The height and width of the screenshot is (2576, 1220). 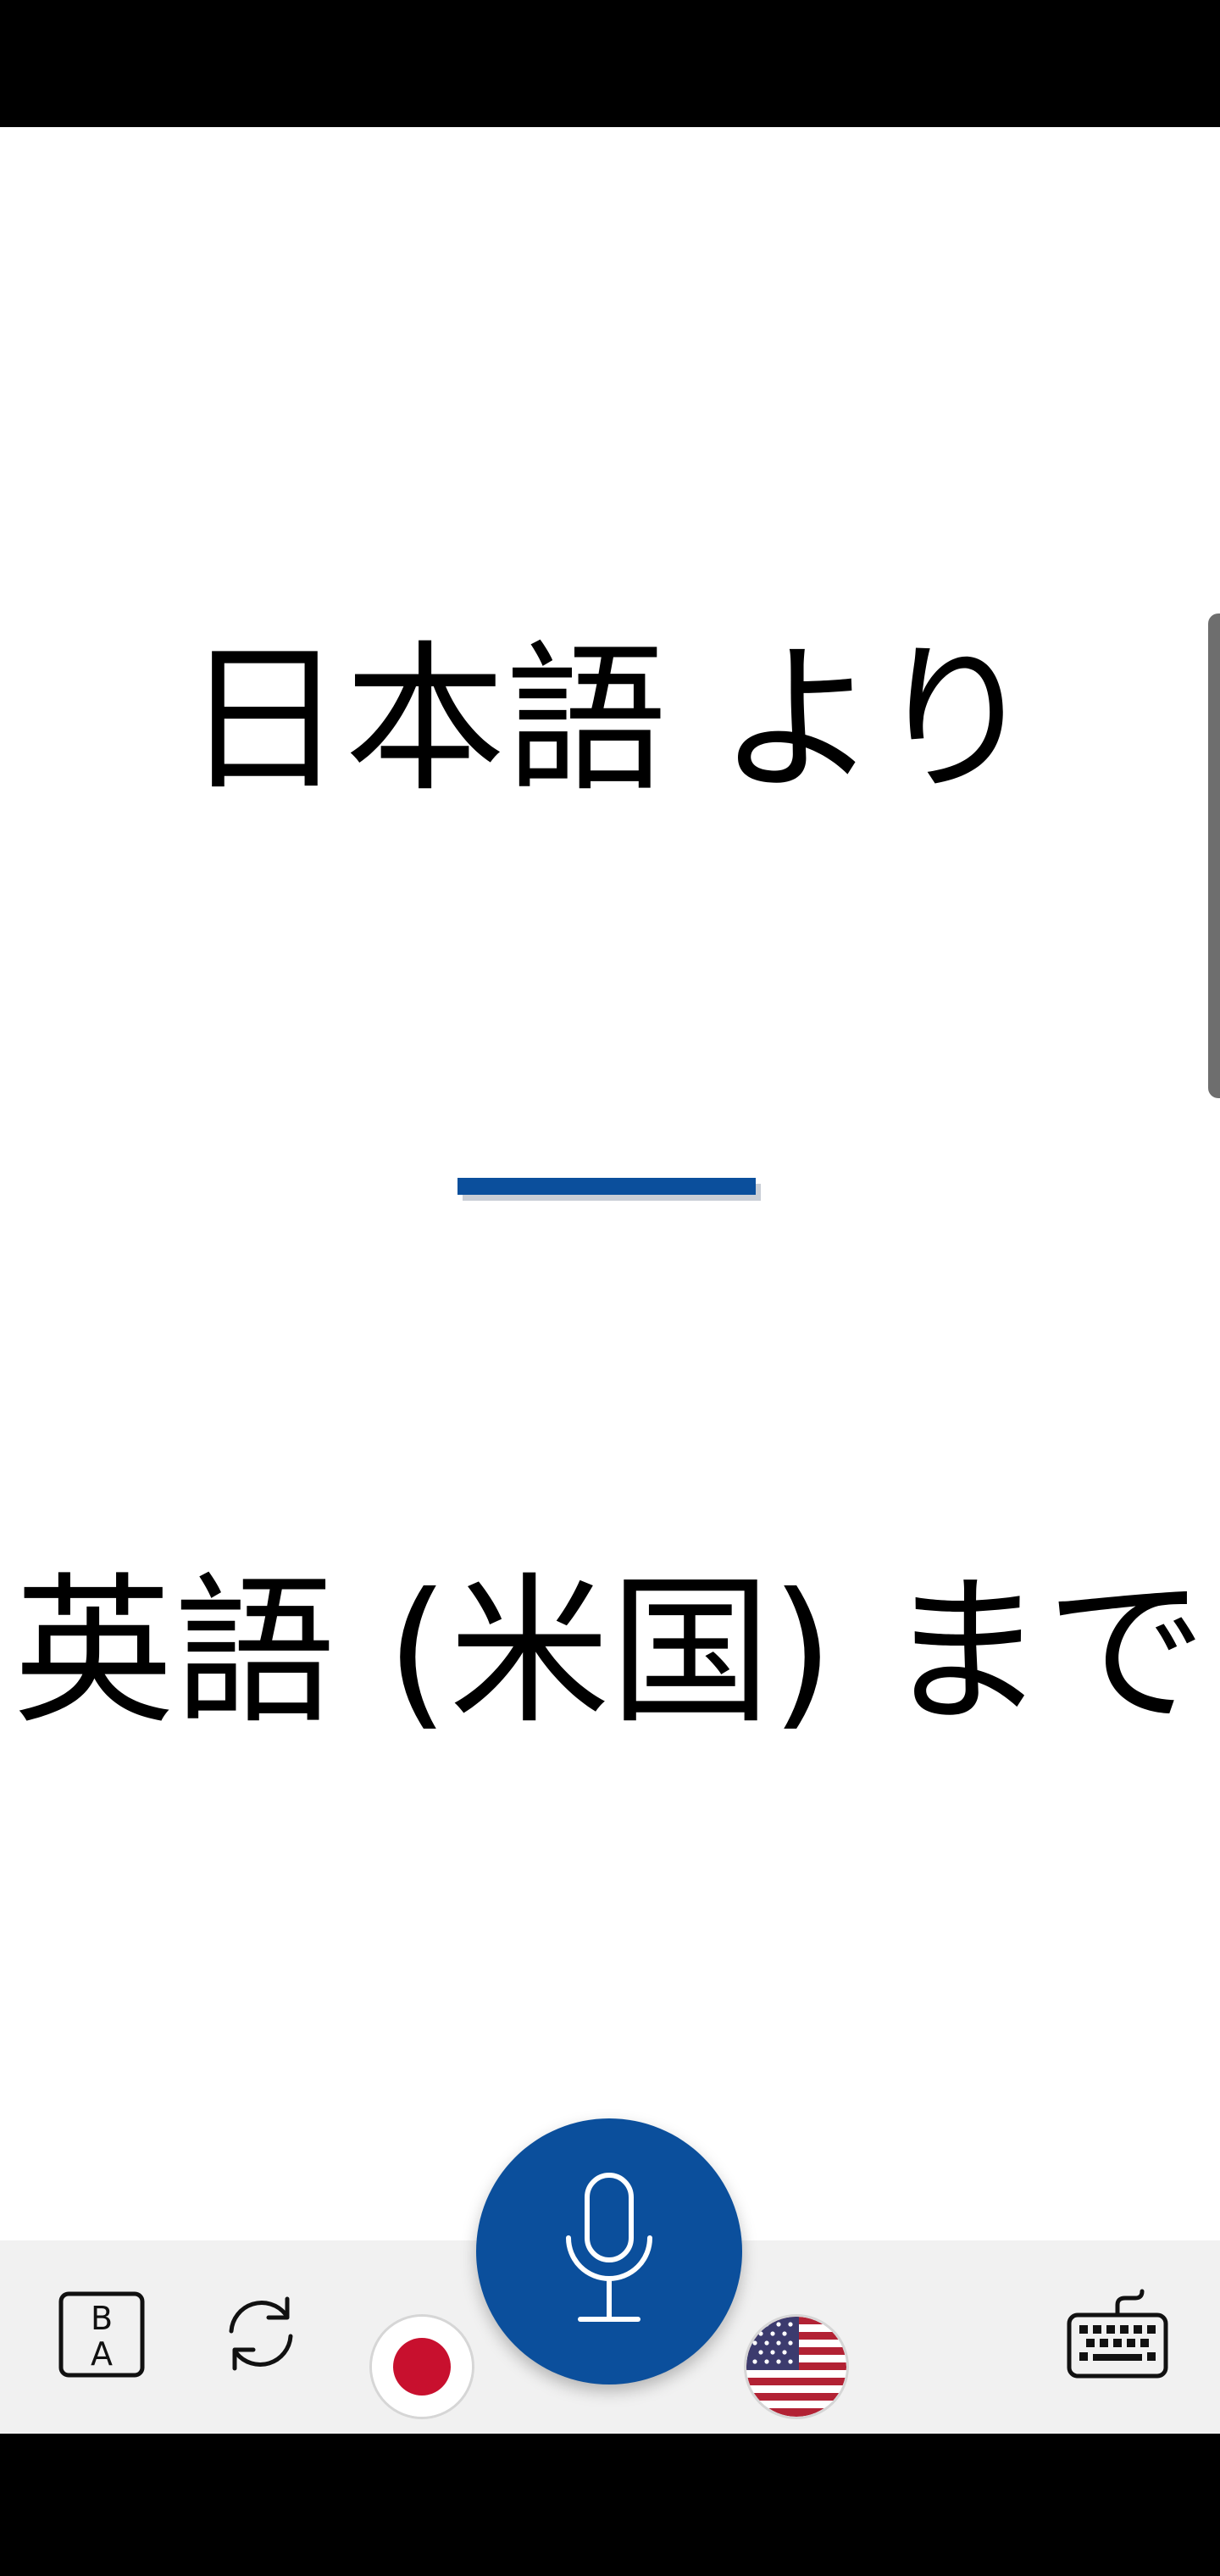 What do you see at coordinates (609, 2247) in the screenshot?
I see `microphone-icon` at bounding box center [609, 2247].